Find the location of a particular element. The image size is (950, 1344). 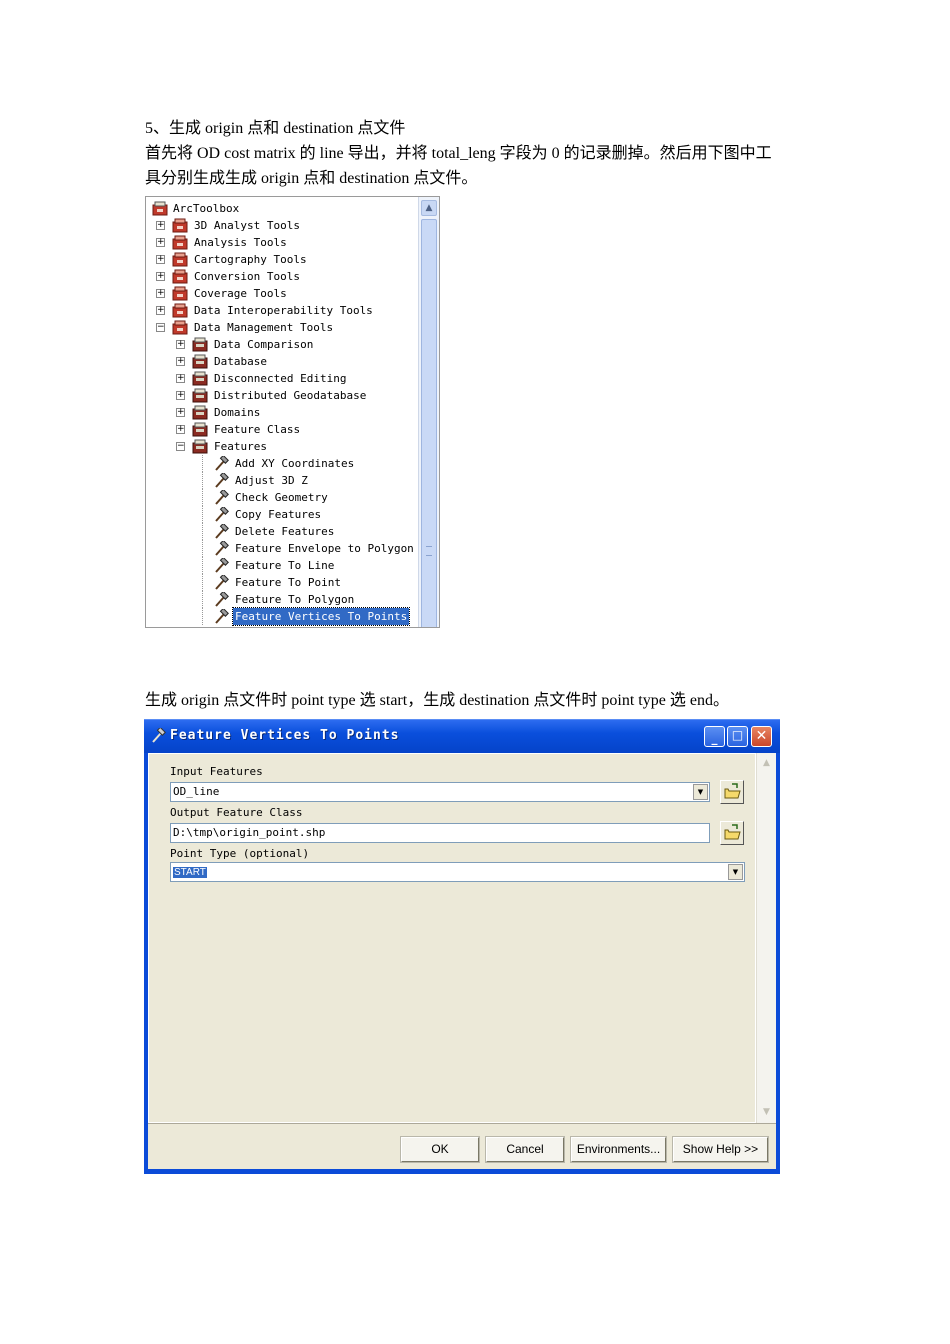

tree-root-arctoolbox: ArcToolbox is located at coordinates (283, 208).